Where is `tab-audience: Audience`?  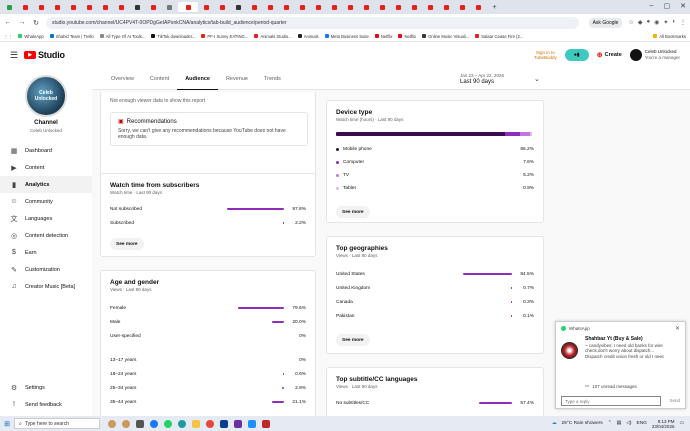
tab-audience: Audience is located at coordinates (197, 79).